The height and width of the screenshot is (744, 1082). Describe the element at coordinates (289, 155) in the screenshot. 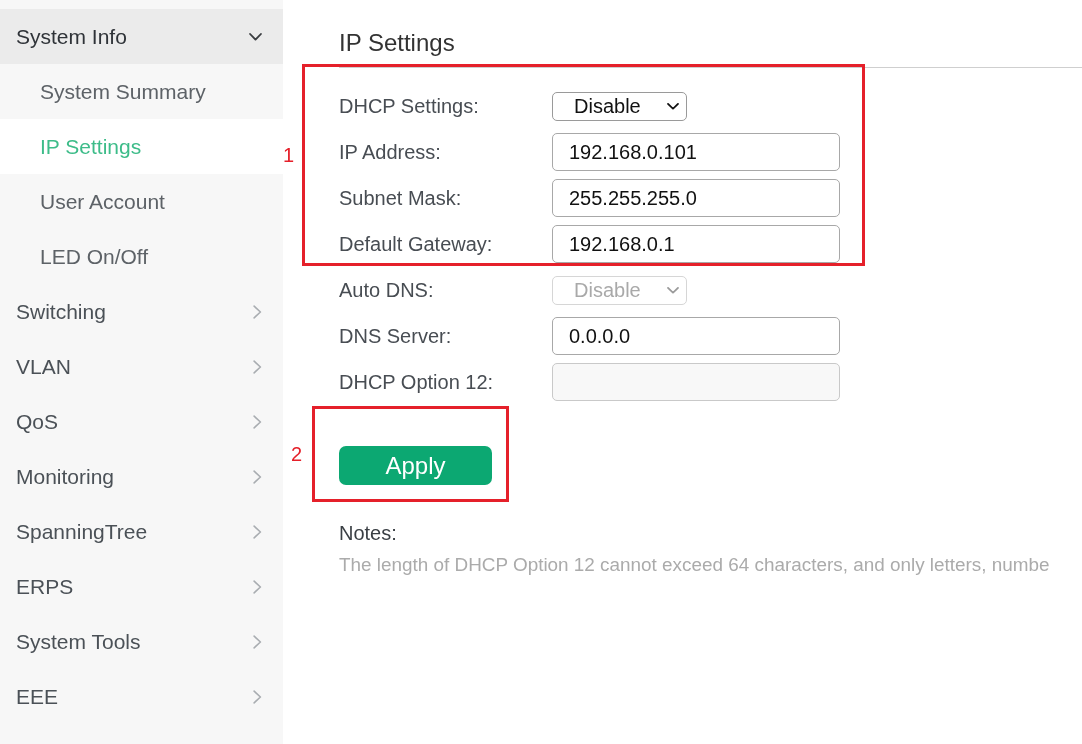

I see `annotation-number: 1` at that location.